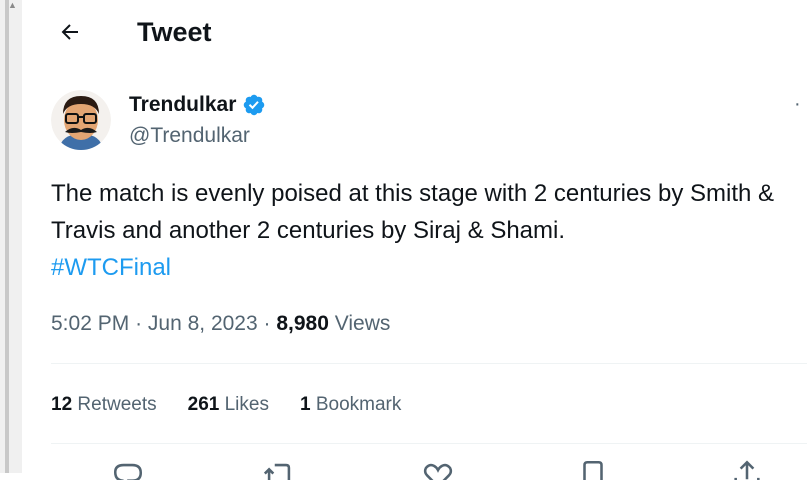  I want to click on like-button, so click(438, 469).